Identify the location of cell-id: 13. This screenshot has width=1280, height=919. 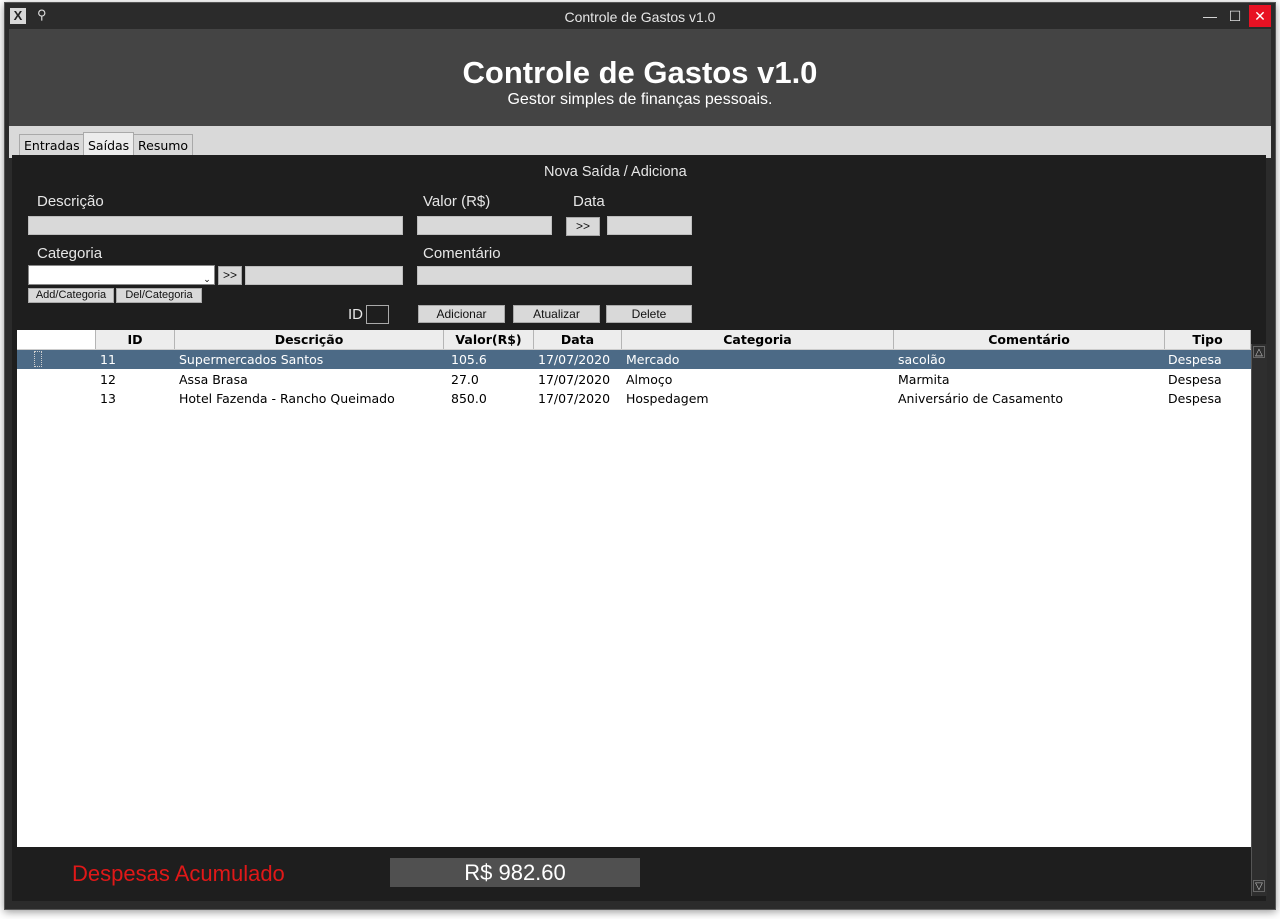
(108, 398).